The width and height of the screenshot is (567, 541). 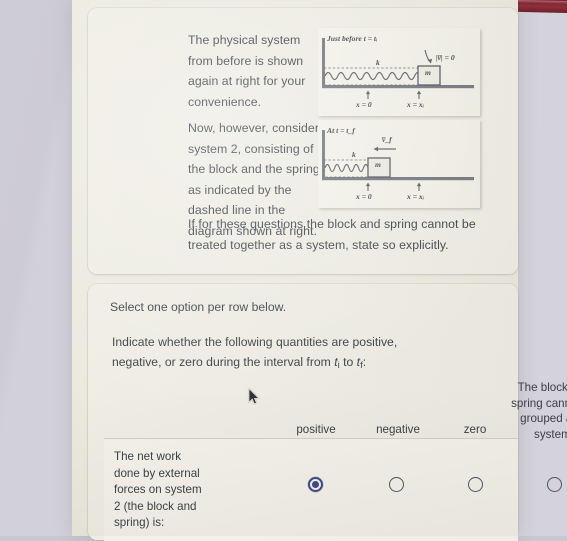 I want to click on column-header-negative: negative, so click(x=398, y=429).